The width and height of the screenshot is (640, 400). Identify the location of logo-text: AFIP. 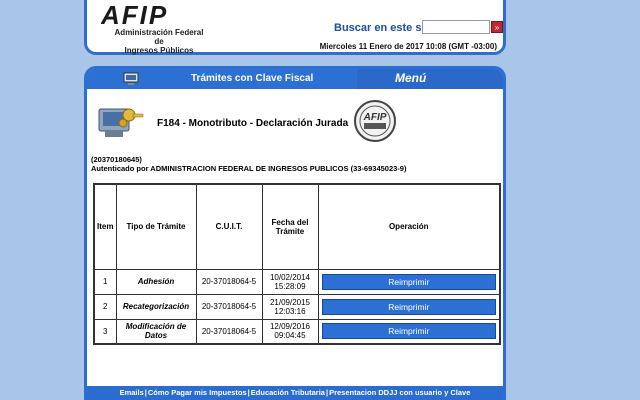
(134, 15).